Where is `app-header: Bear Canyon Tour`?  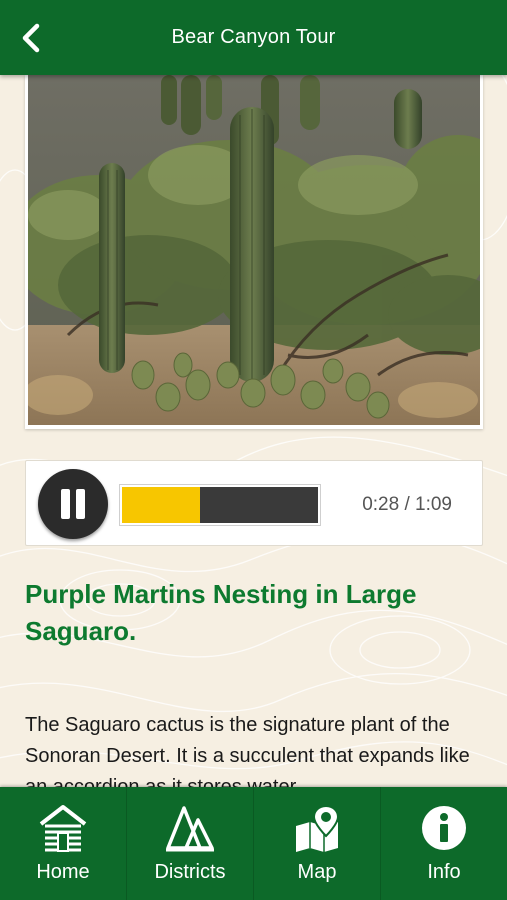
app-header: Bear Canyon Tour is located at coordinates (253, 37).